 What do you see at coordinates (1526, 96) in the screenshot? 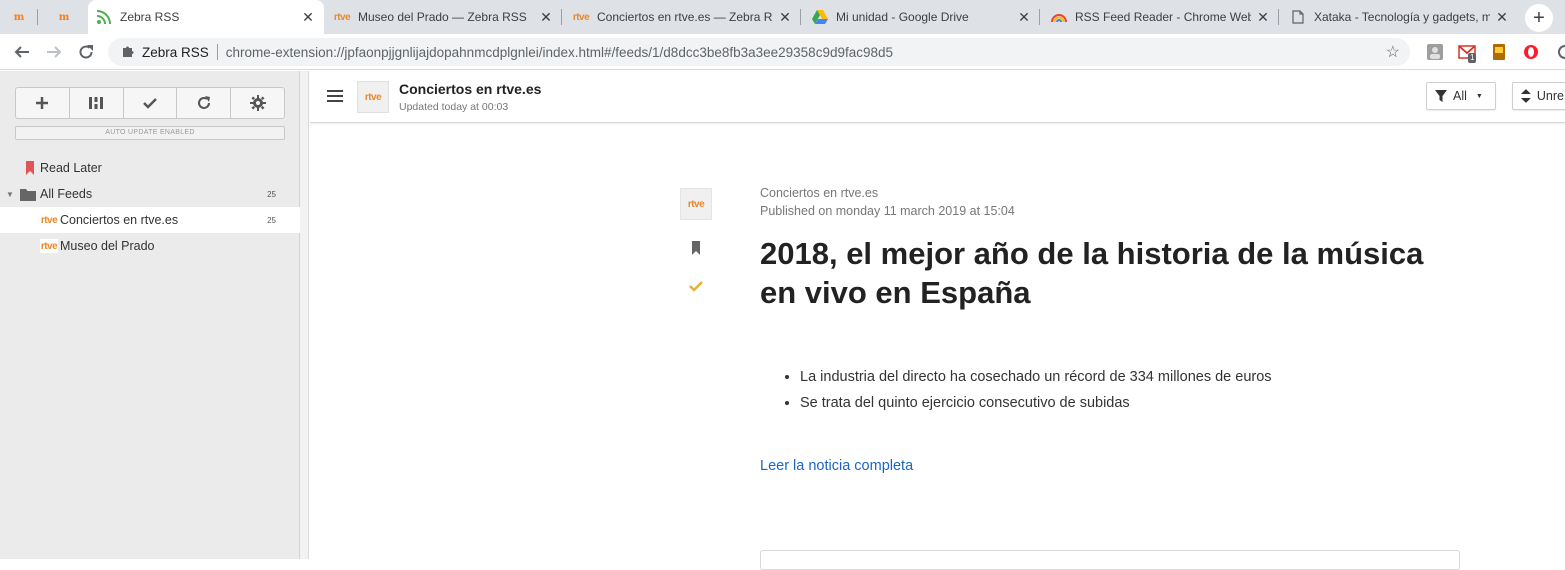
I see `sort-icon` at bounding box center [1526, 96].